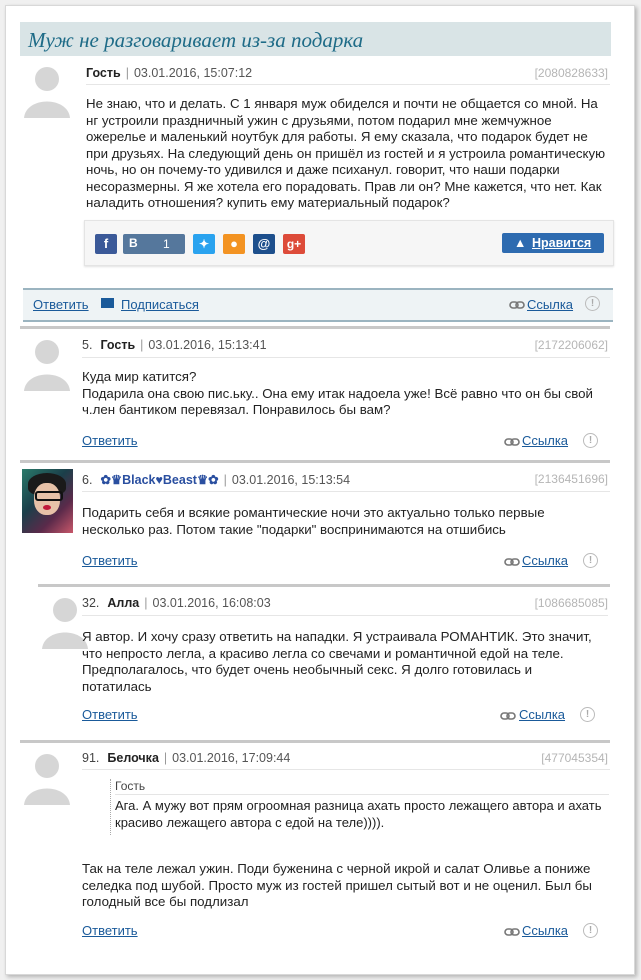 Image resolution: width=641 pixels, height=980 pixels. Describe the element at coordinates (349, 243) in the screenshot. I see `share-box: f В 1 ✦ ● @ g+ ▲ Нравится` at that location.